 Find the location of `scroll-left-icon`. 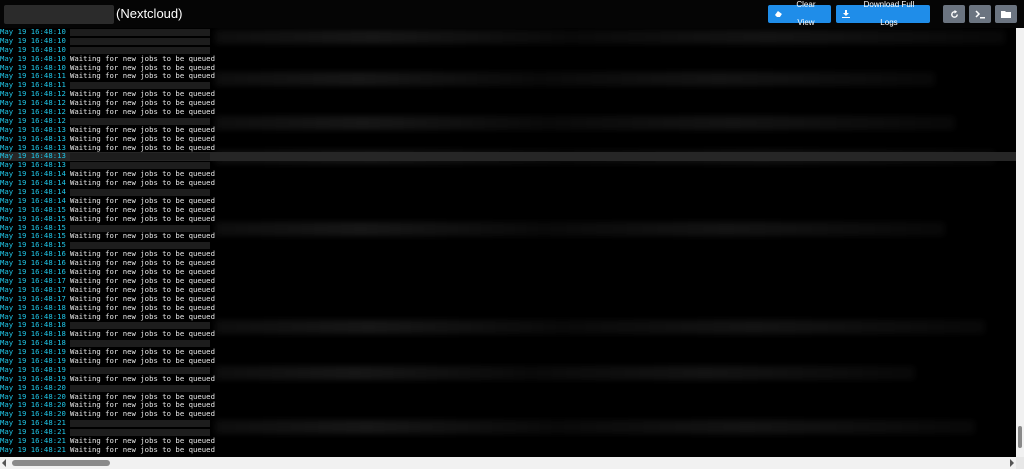

scroll-left-icon is located at coordinates (4, 463).